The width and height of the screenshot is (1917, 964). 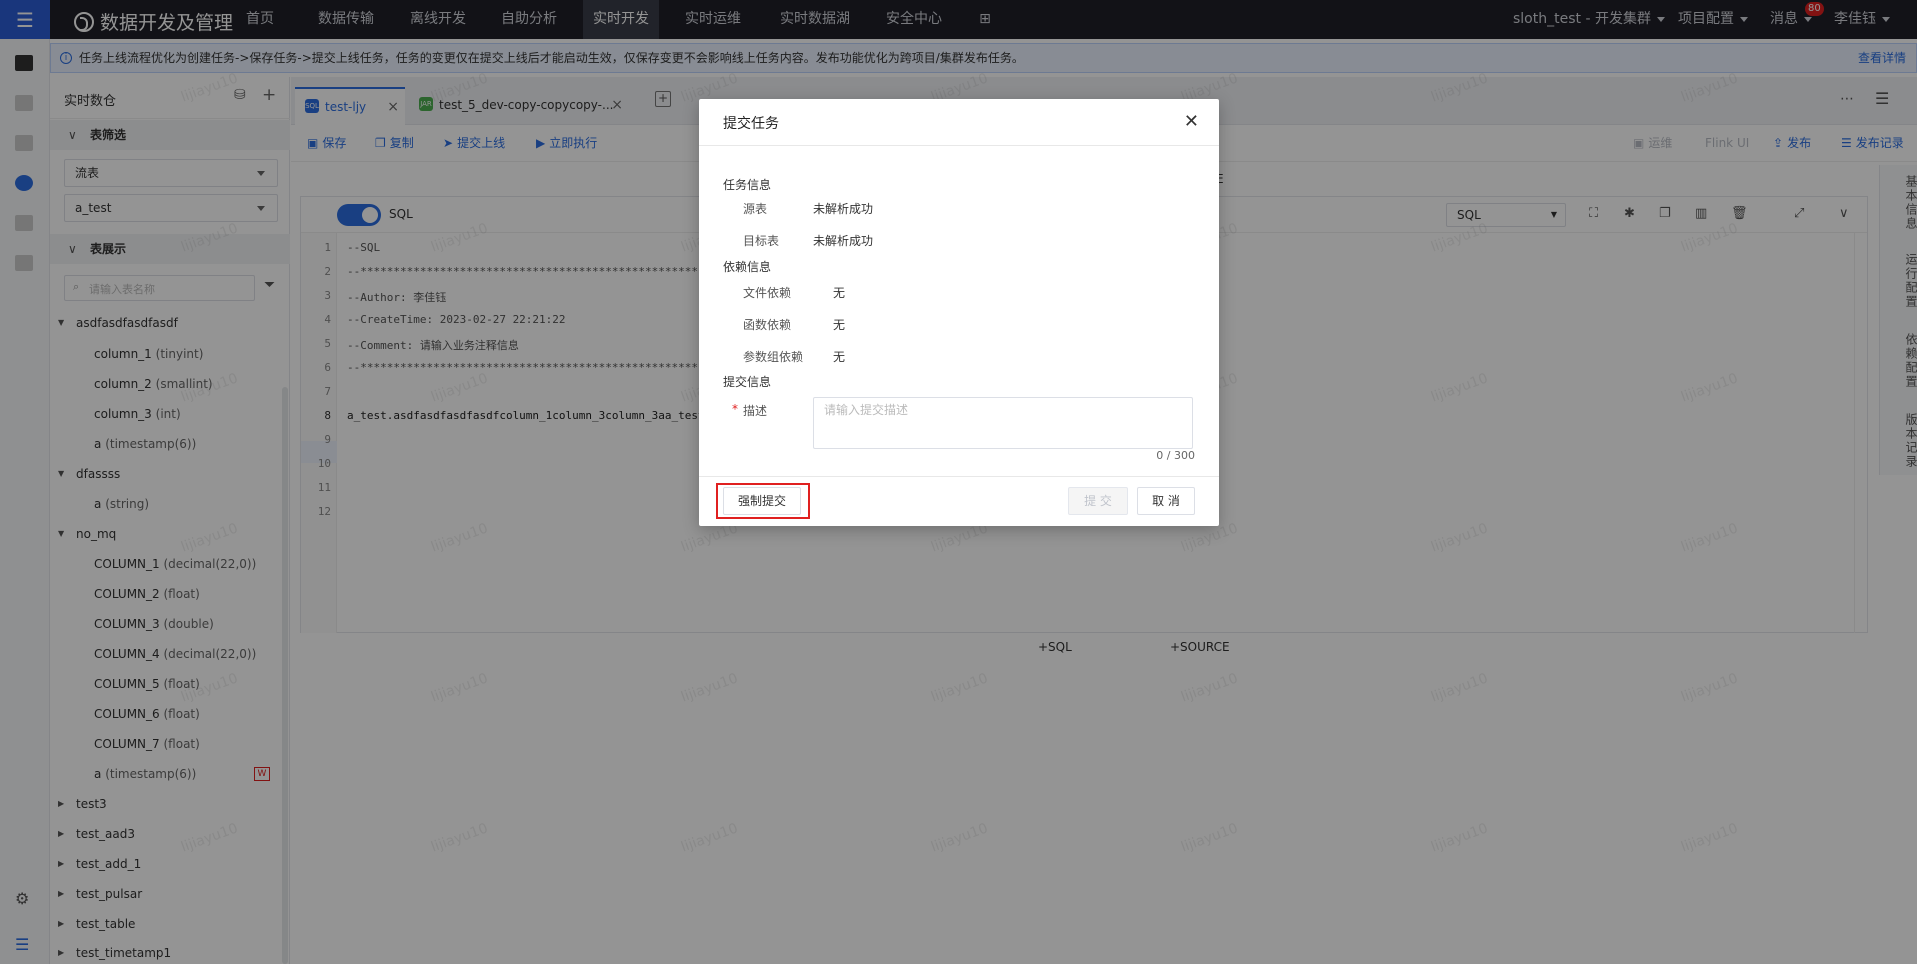 I want to click on source-table-value: 未解析成功, so click(x=843, y=209).